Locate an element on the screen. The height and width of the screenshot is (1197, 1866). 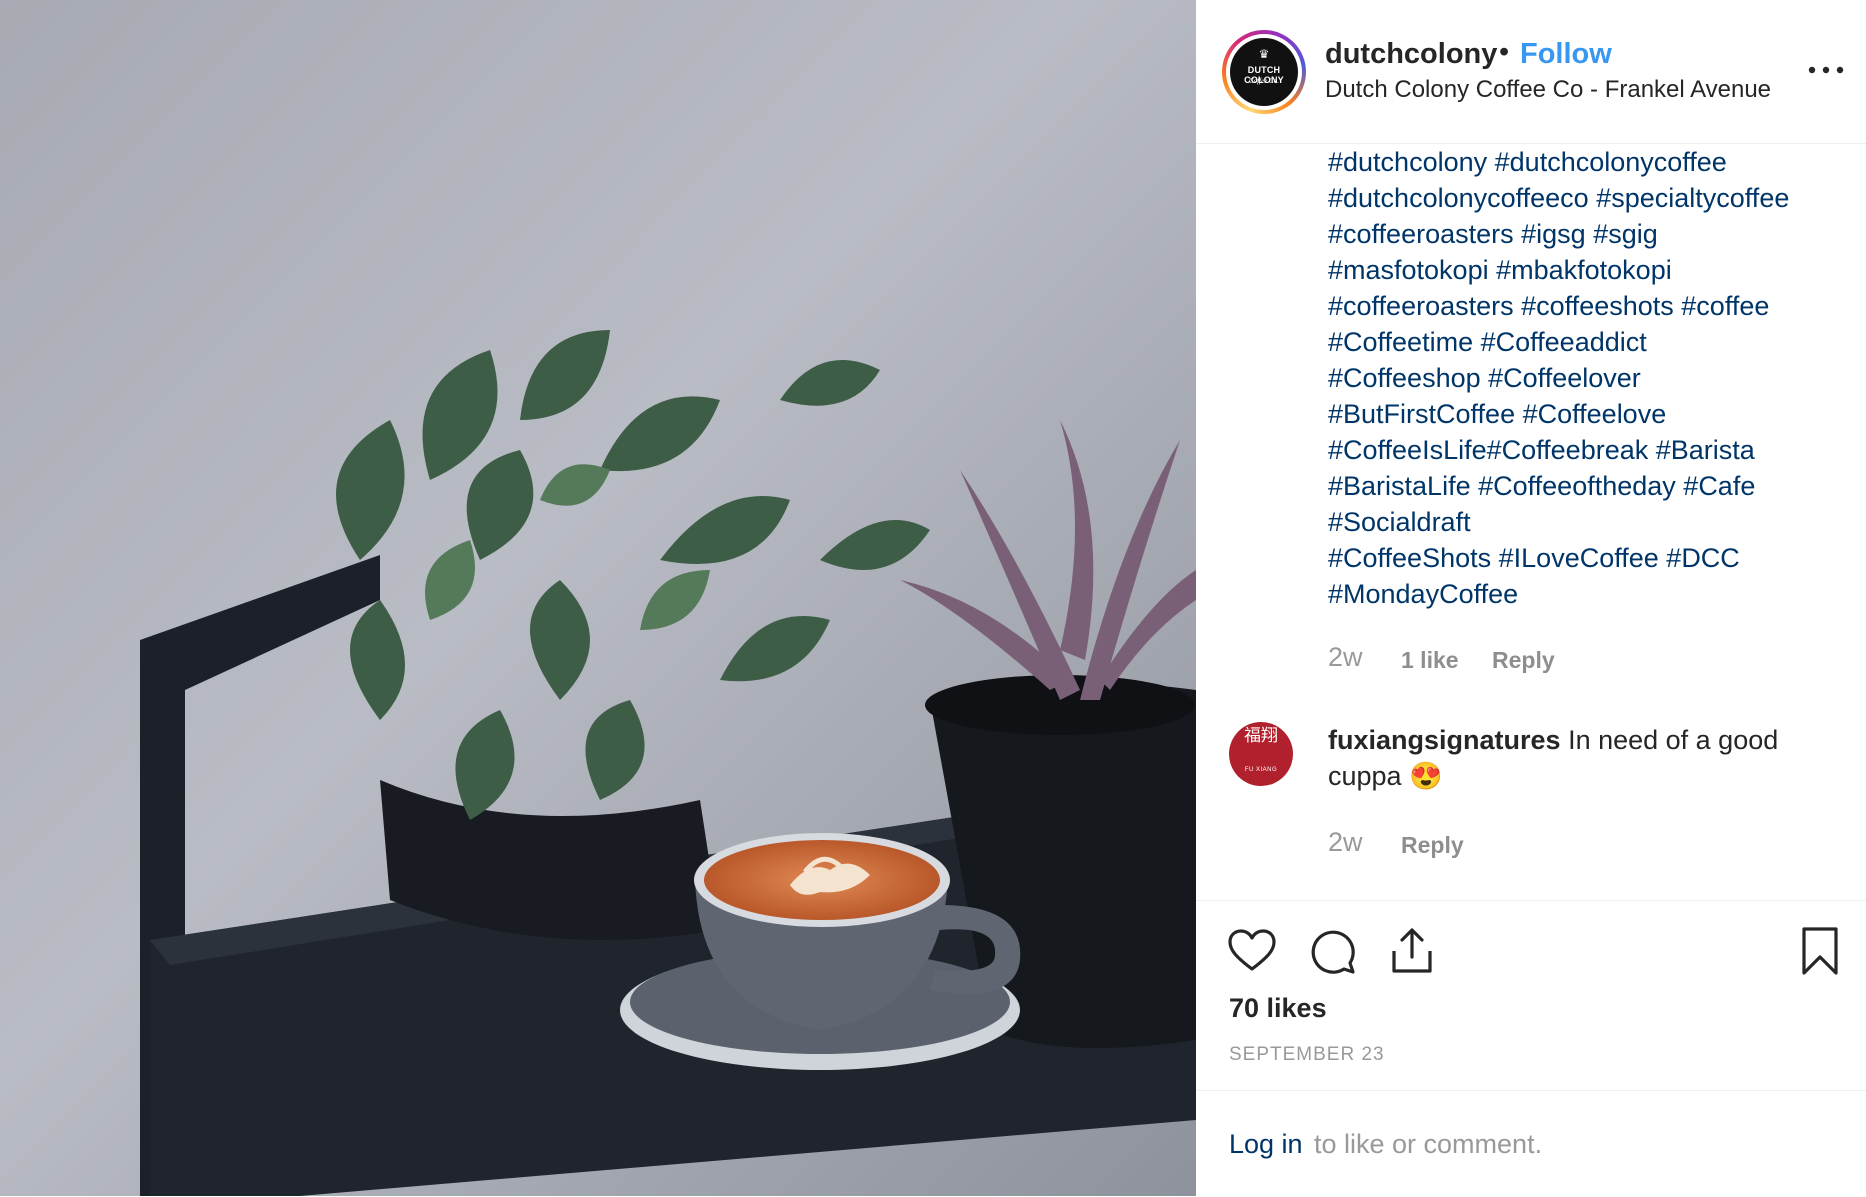
hashtag-line: #Coffeeshop #Coffeelover is located at coordinates (1588, 378).